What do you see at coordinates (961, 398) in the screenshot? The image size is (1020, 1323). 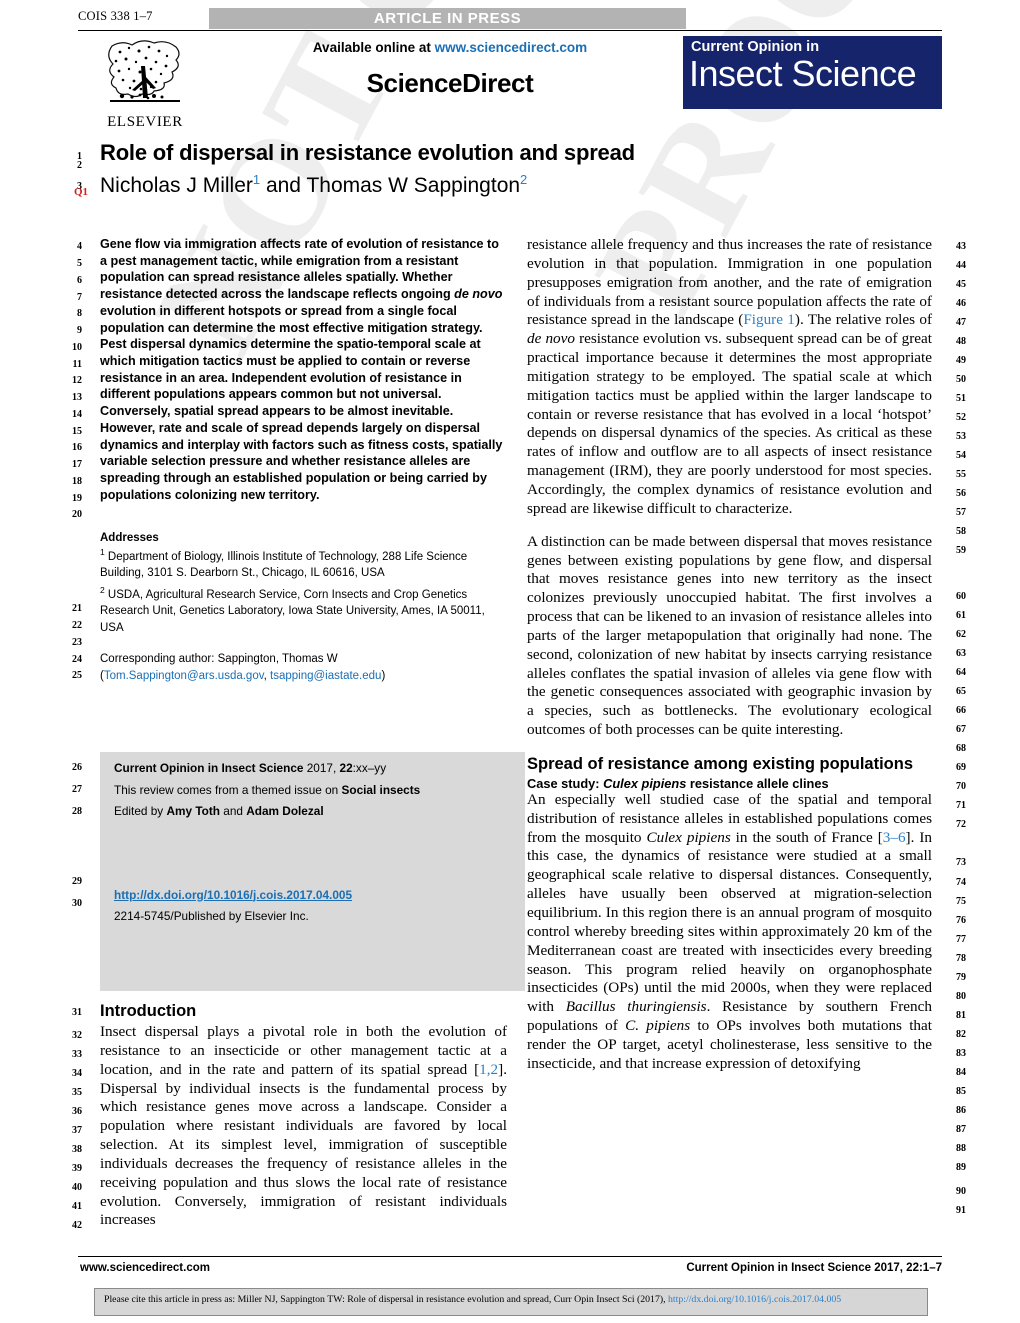 I see `line-number: 51` at bounding box center [961, 398].